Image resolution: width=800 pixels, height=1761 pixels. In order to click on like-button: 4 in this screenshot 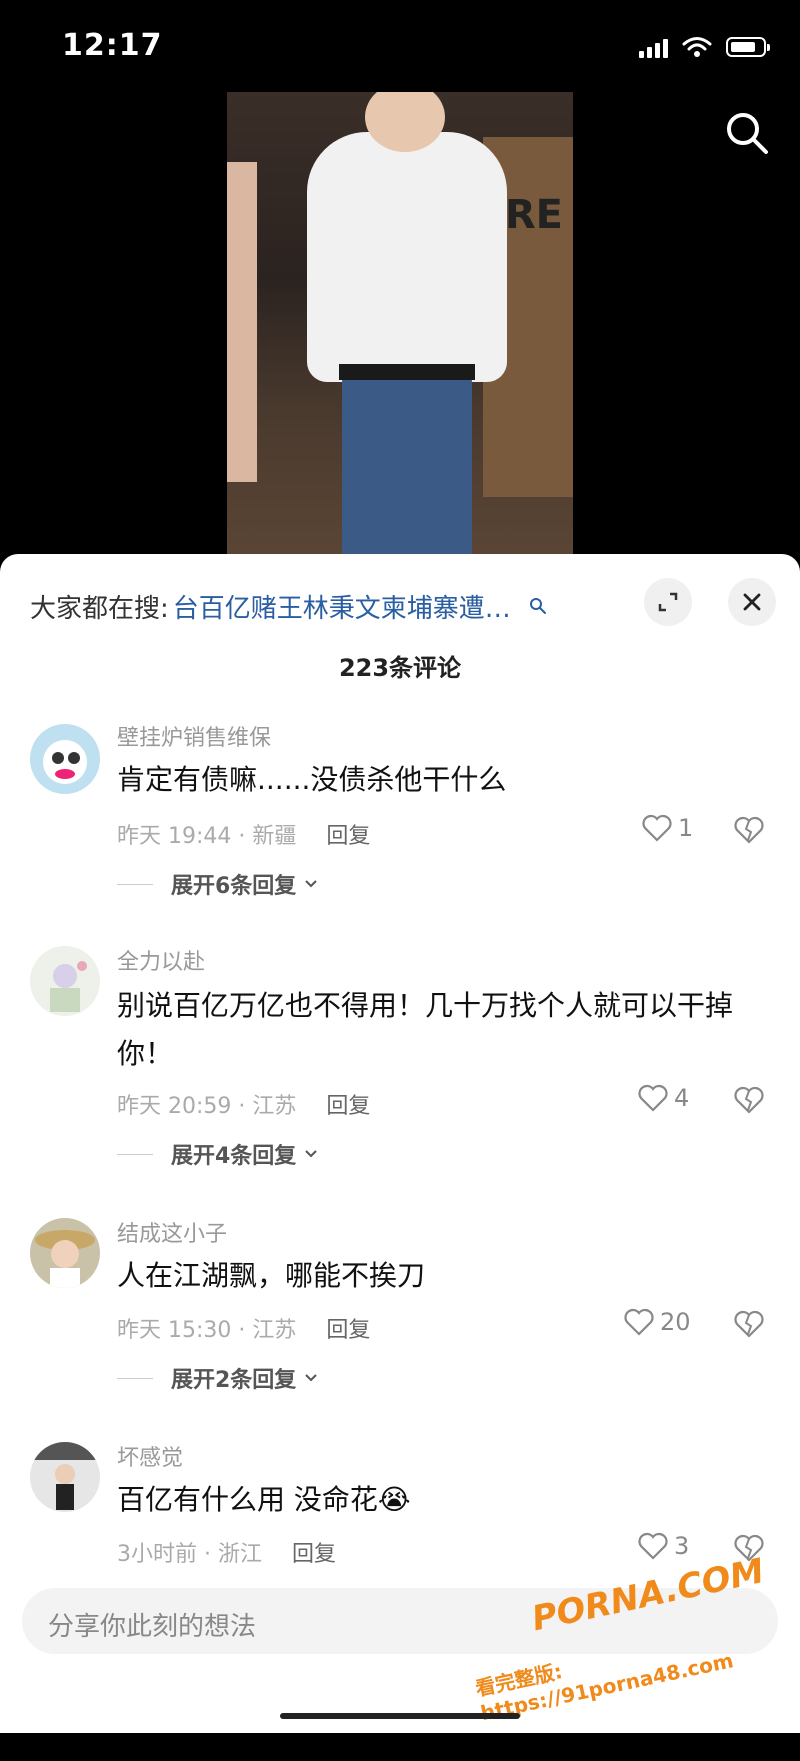, I will do `click(663, 1098)`.